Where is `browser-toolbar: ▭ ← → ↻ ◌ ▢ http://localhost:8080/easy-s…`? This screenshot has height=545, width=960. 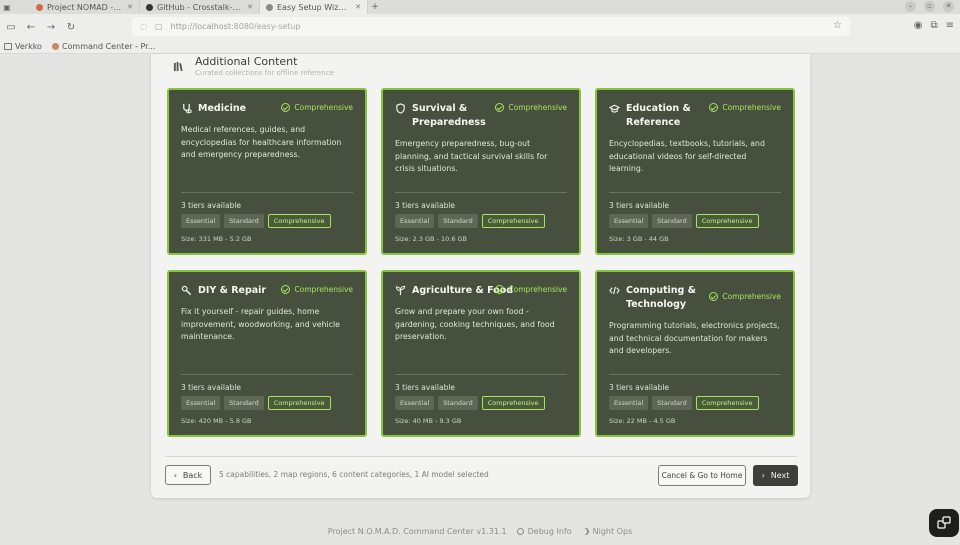
browser-toolbar: ▭ ← → ↻ ◌ ▢ http://localhost:8080/easy-s… is located at coordinates (480, 27).